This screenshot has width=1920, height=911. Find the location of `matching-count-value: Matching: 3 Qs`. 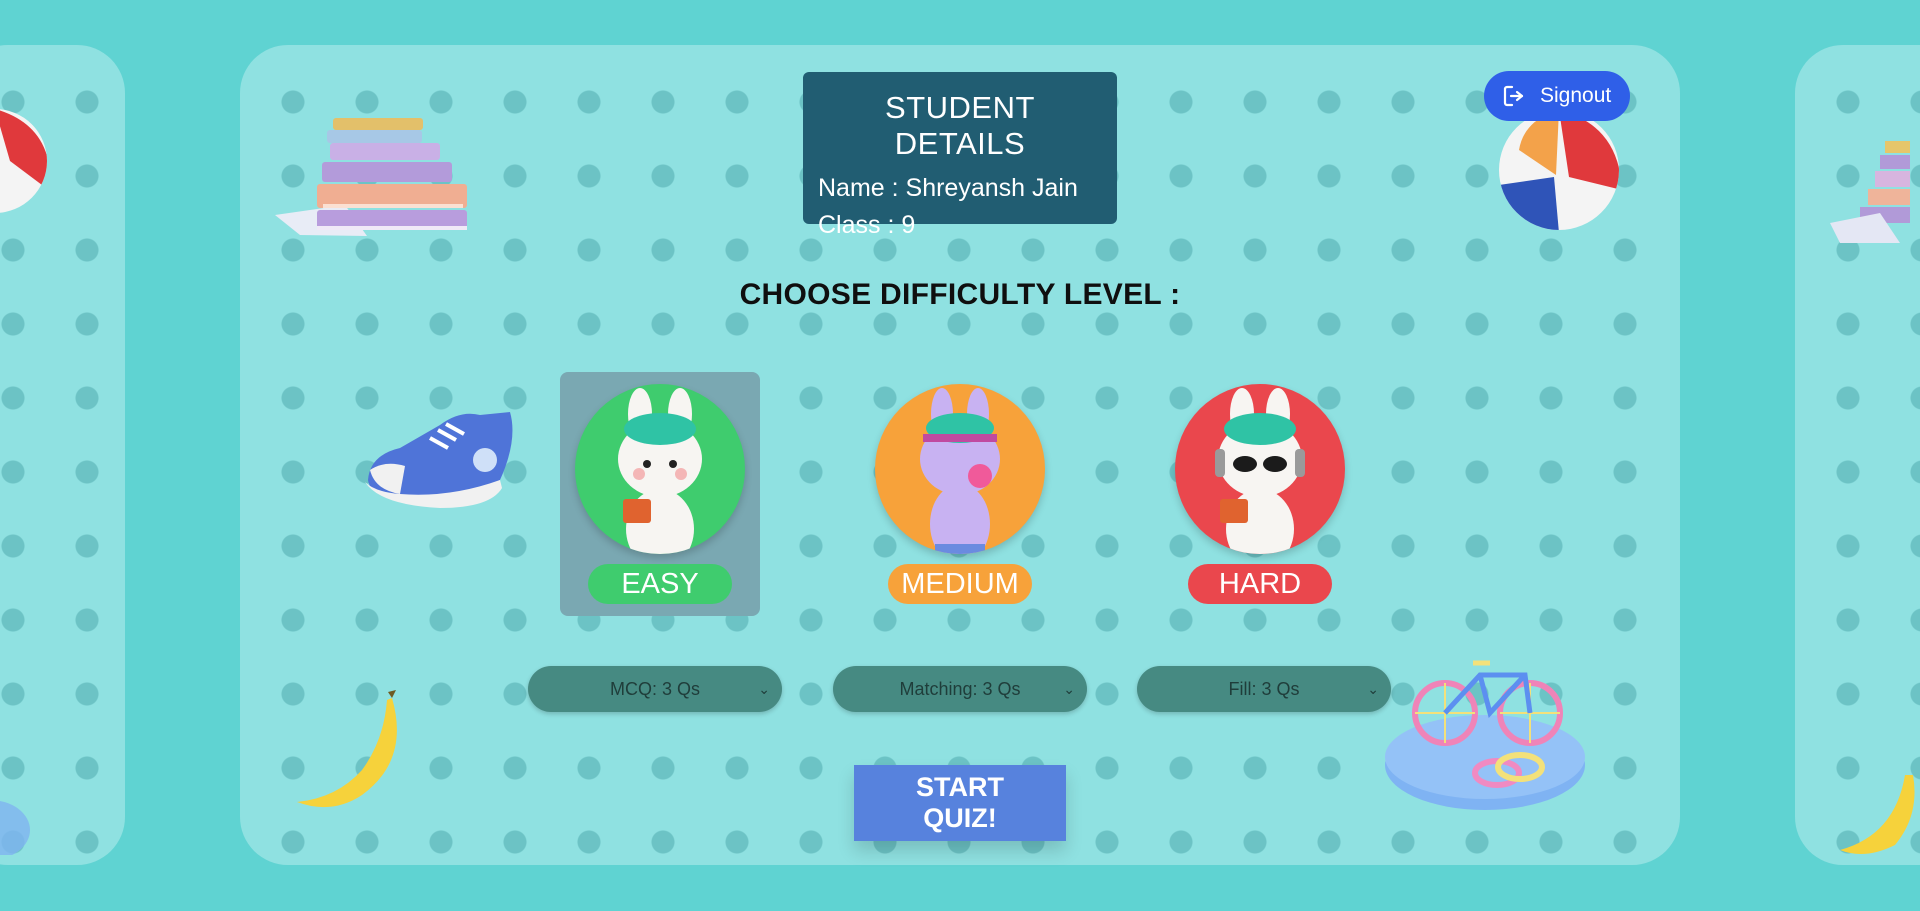

matching-count-value: Matching: 3 Qs is located at coordinates (960, 689).